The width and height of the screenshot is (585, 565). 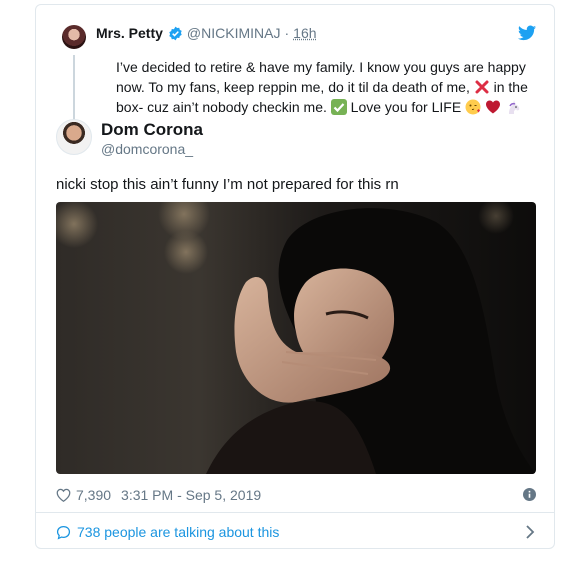 I want to click on author-display-name: Dom Corona, so click(x=152, y=130).